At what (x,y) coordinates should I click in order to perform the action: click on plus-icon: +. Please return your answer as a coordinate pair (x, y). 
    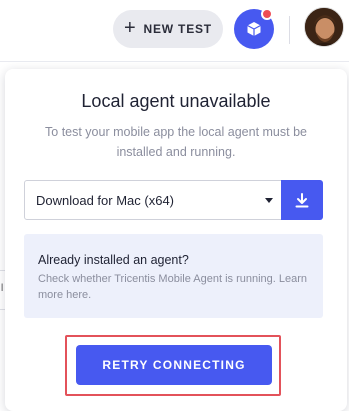
    Looking at the image, I should click on (130, 28).